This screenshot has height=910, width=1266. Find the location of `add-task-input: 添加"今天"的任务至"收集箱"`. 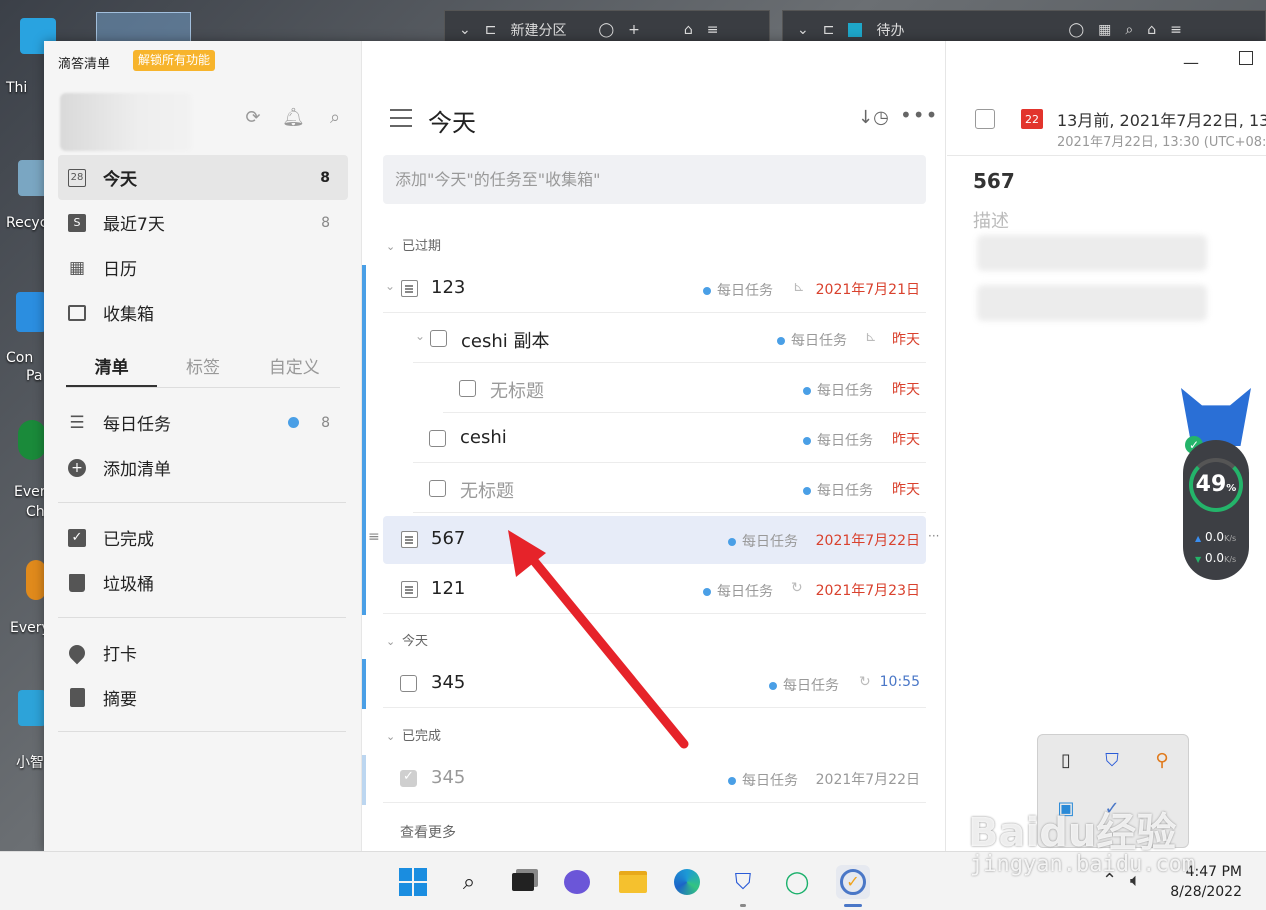

add-task-input: 添加"今天"的任务至"收集箱" is located at coordinates (654, 179).